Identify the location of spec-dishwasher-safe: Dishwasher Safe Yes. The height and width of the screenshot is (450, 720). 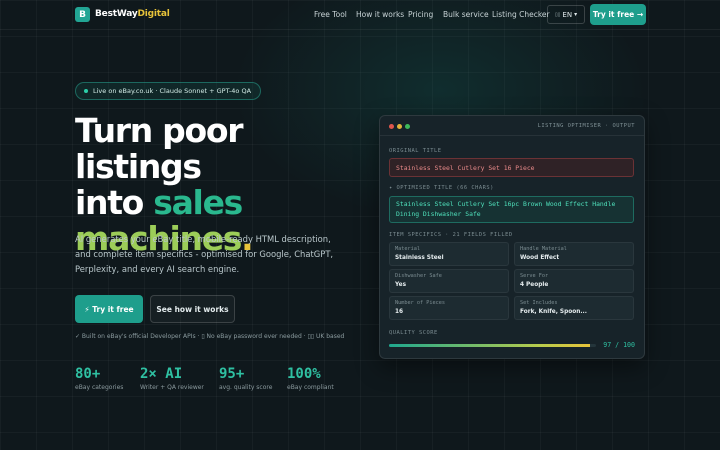
(449, 281).